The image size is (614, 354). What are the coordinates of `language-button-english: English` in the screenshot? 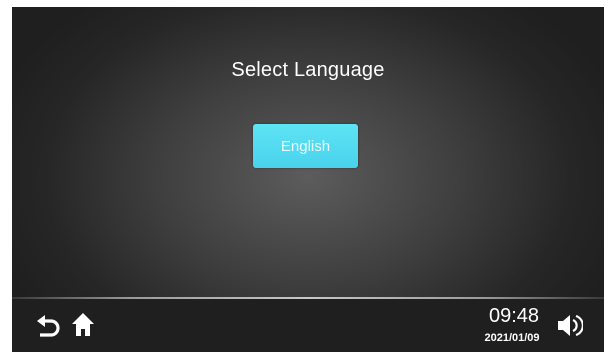 It's located at (305, 146).